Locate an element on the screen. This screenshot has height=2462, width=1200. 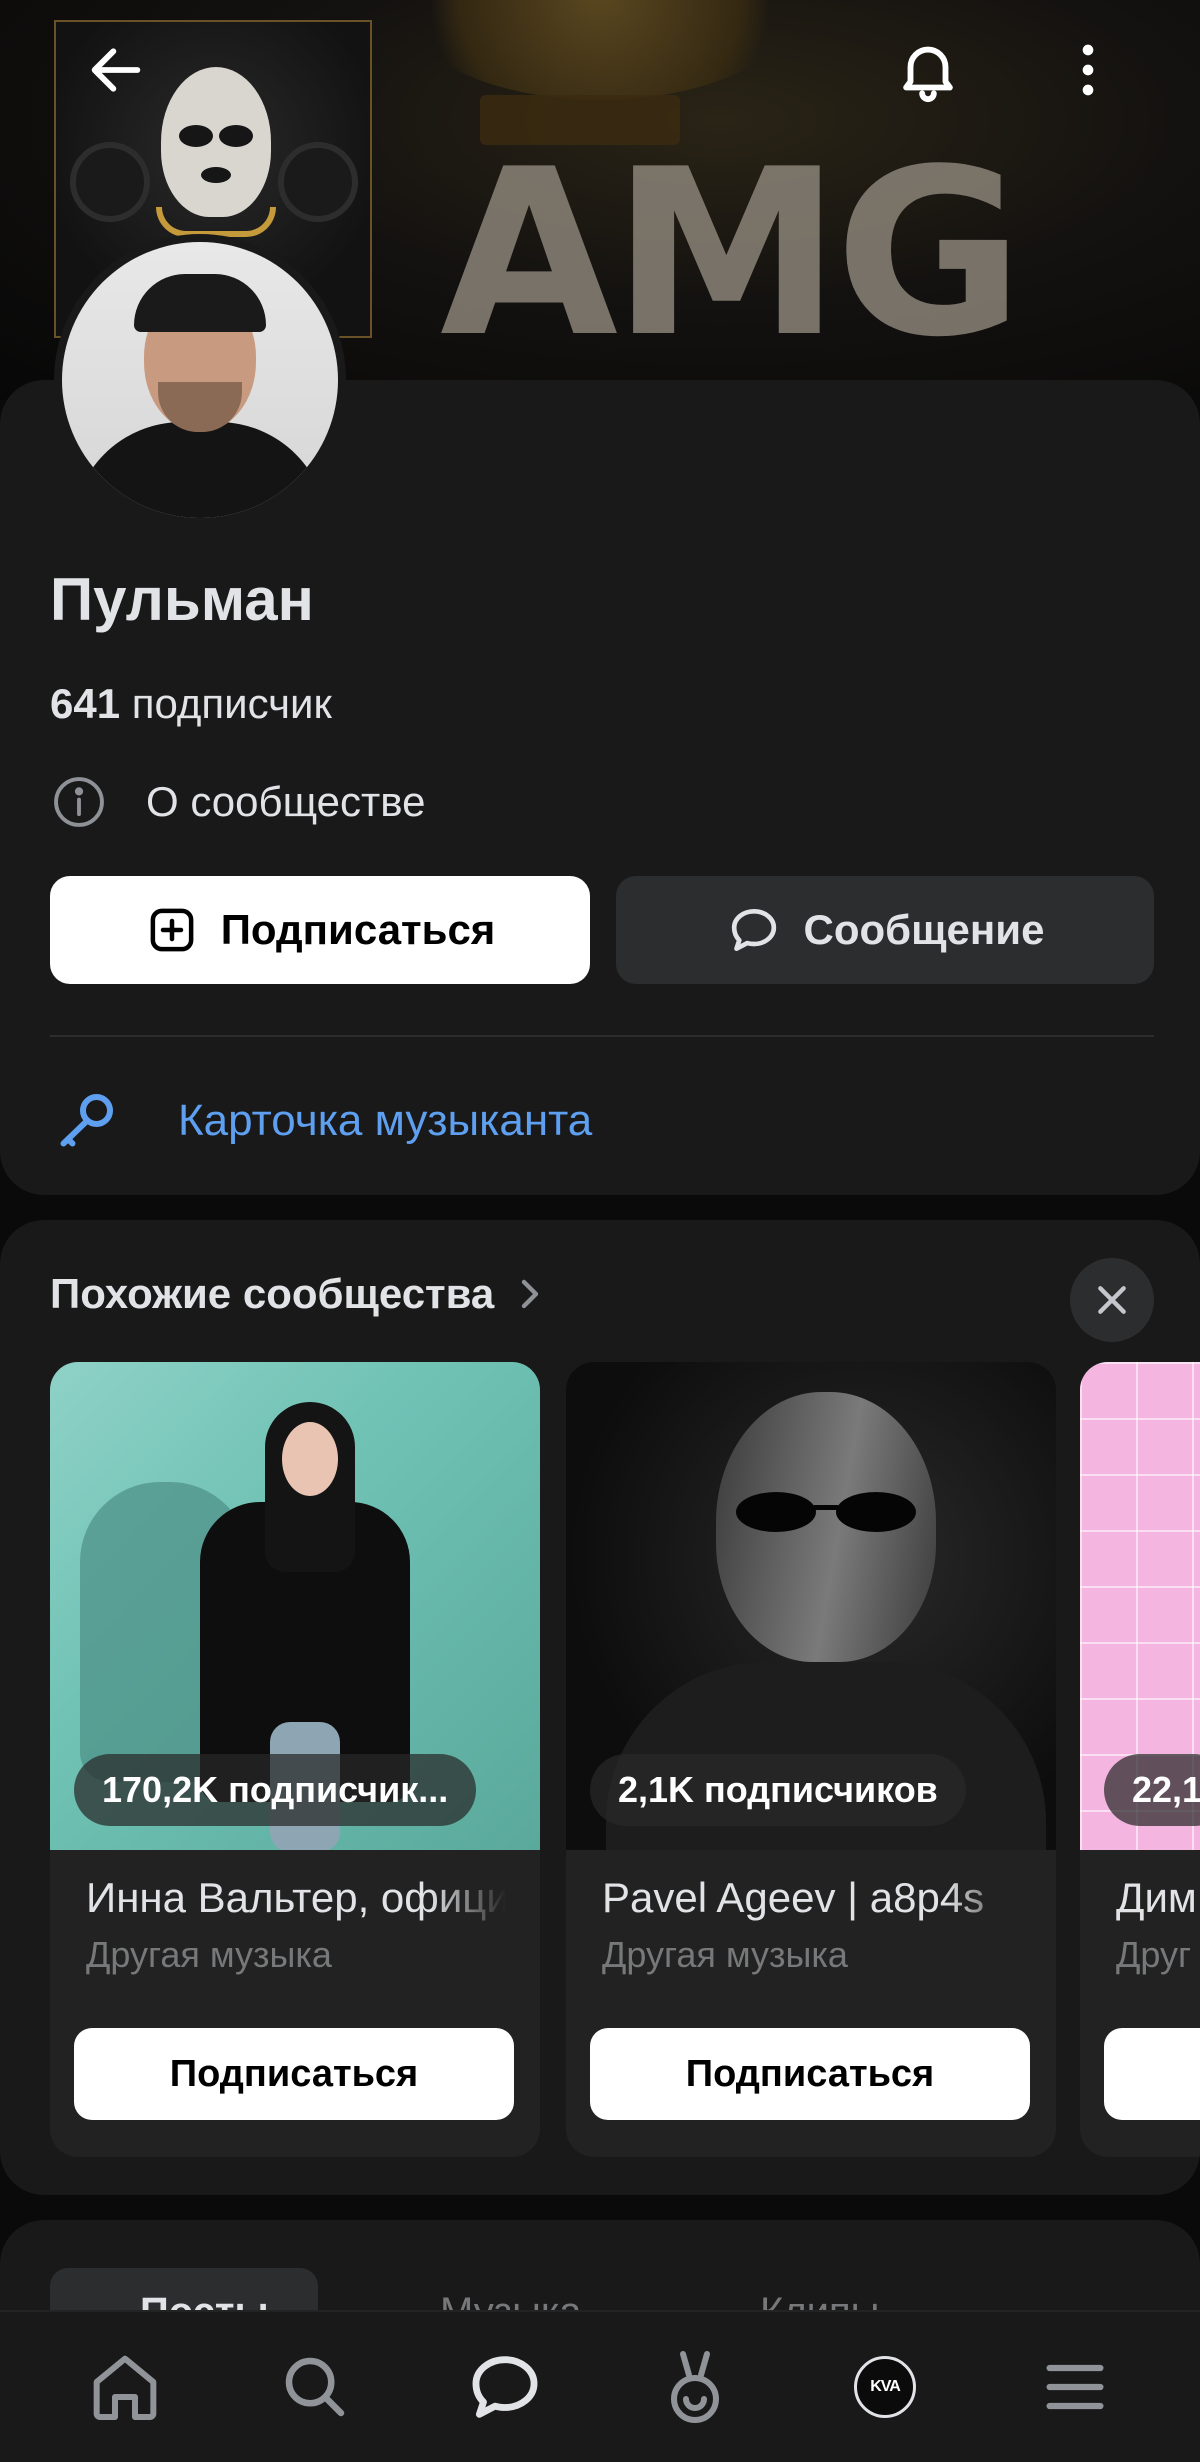
nav-messages is located at coordinates (505, 2387).